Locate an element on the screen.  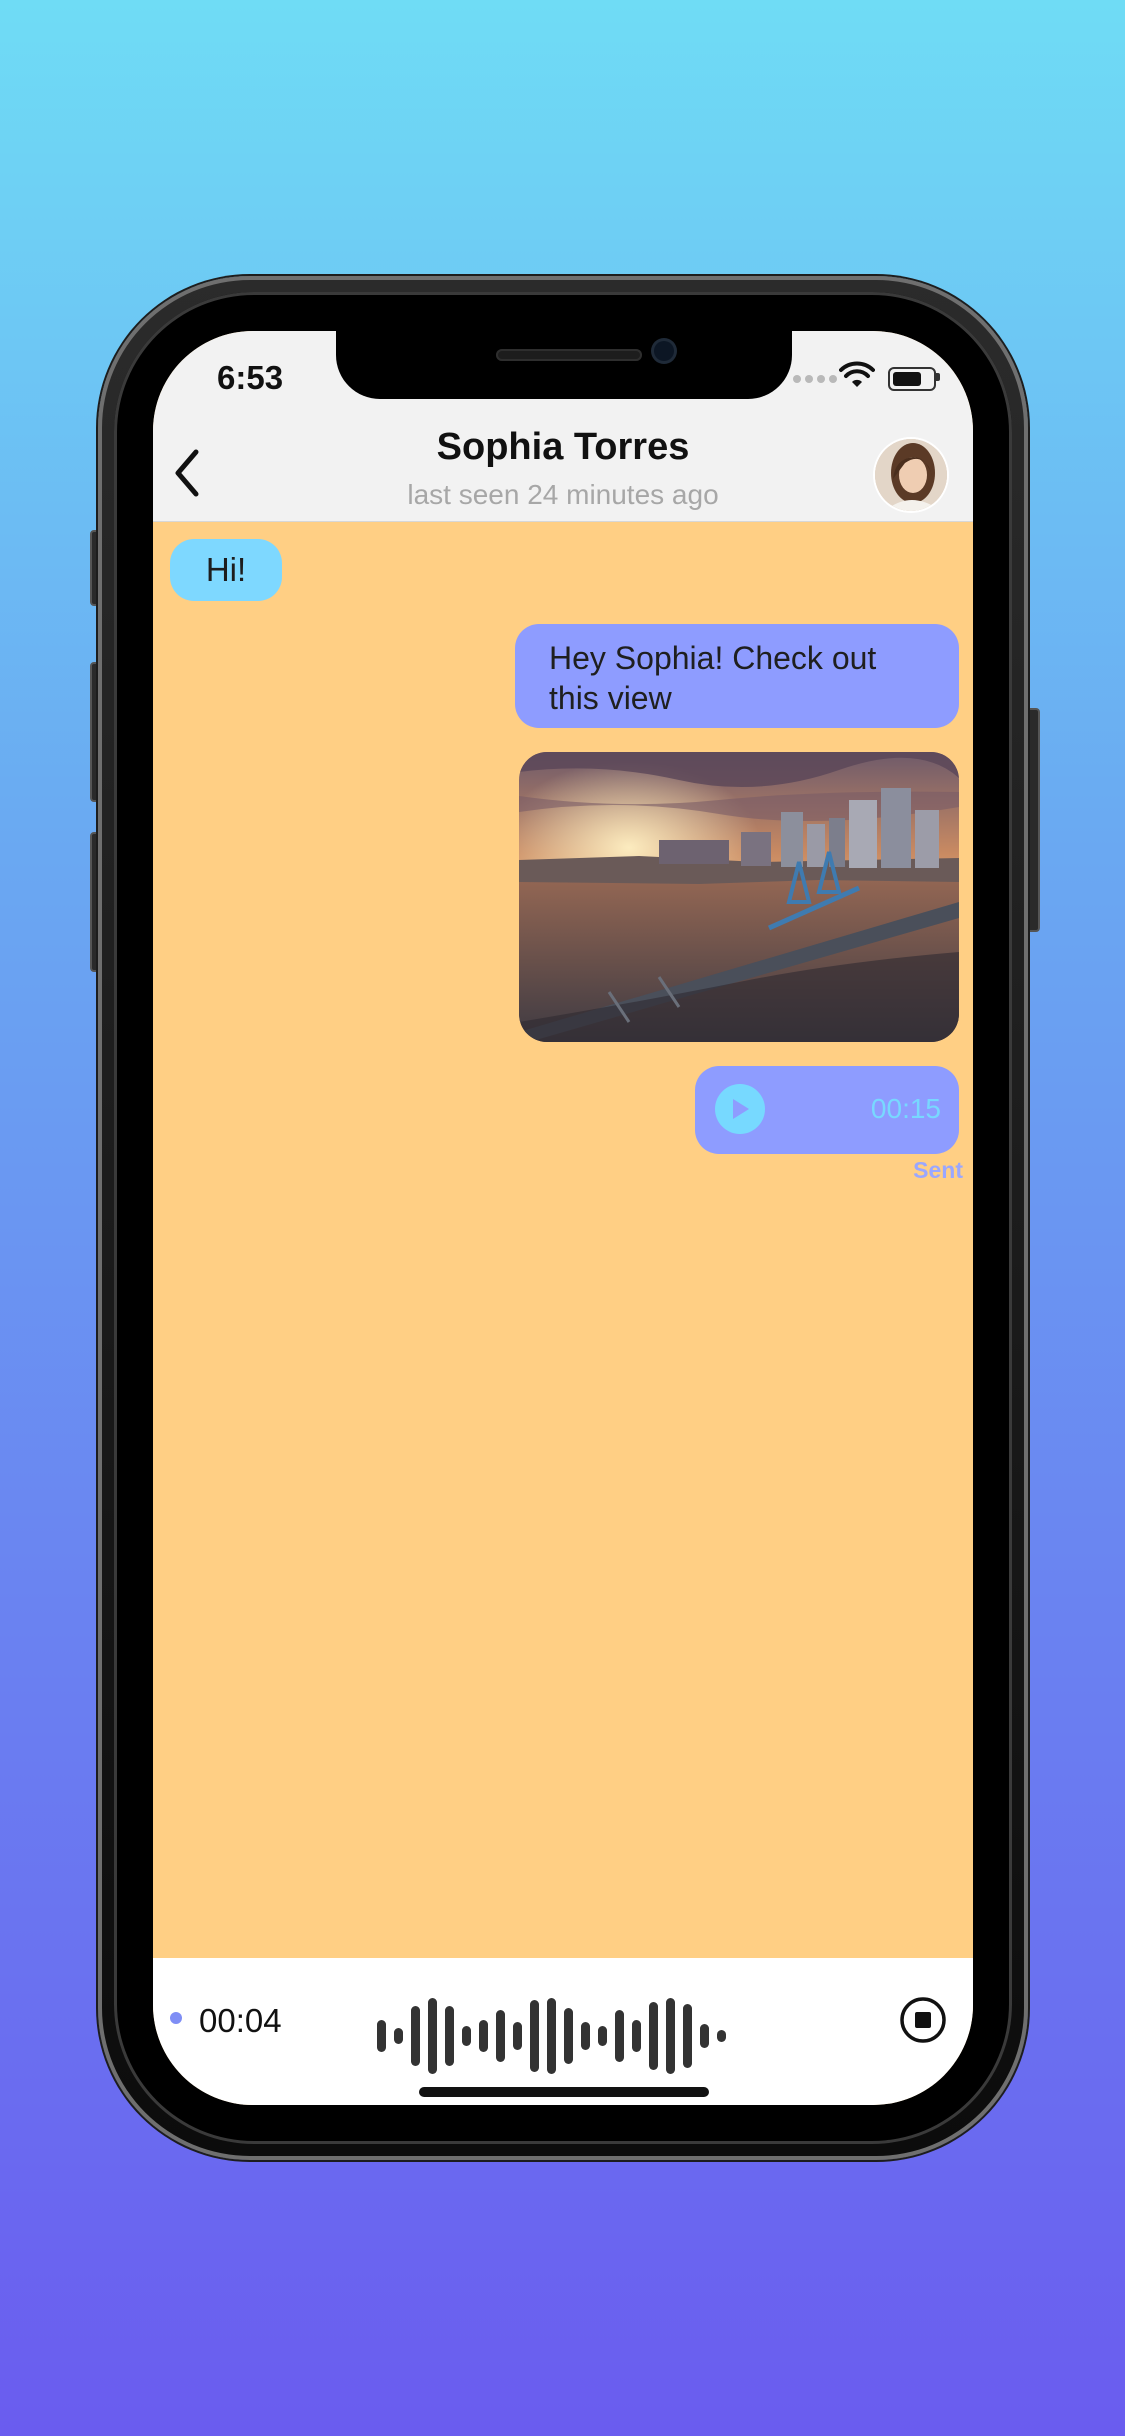
battery-tip is located at coordinates (938, 377).